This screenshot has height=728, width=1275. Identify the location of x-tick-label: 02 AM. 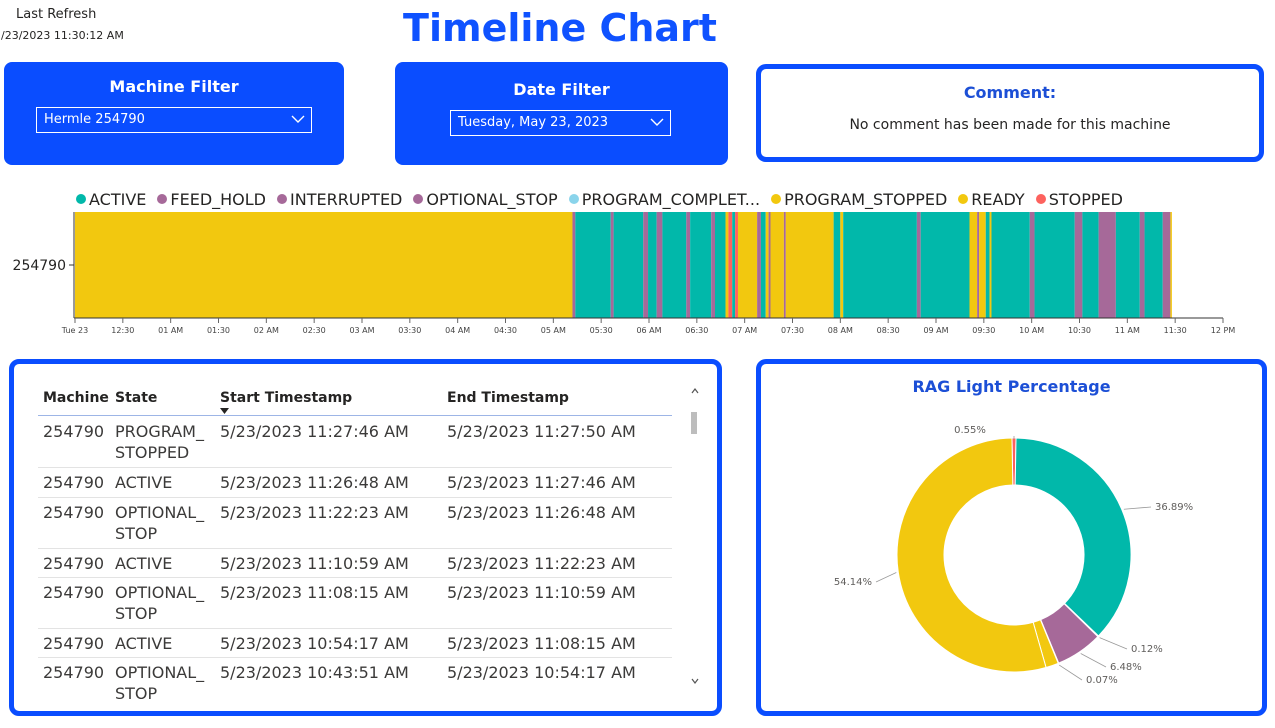
(266, 330).